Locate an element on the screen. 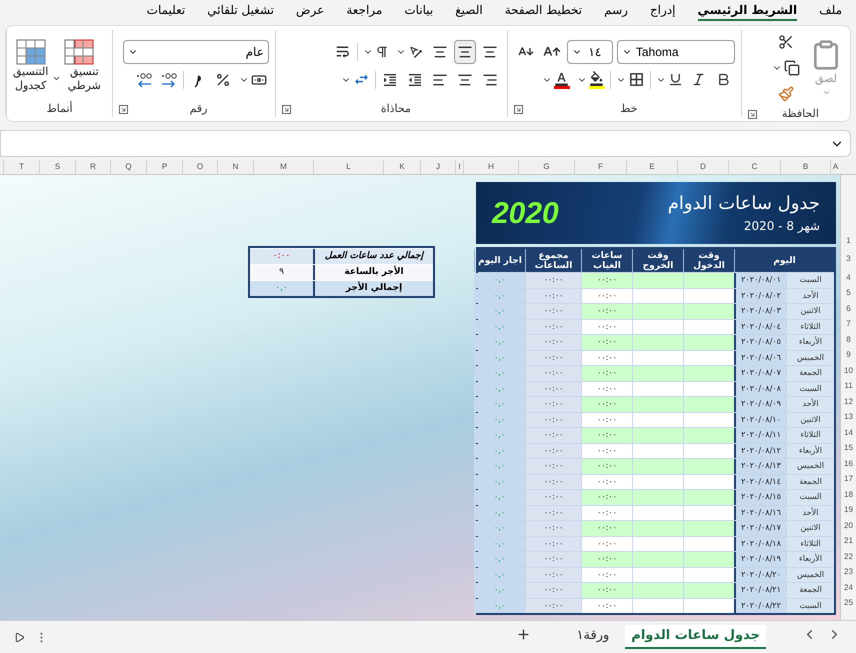 The width and height of the screenshot is (856, 653). align-center-icon is located at coordinates (464, 80).